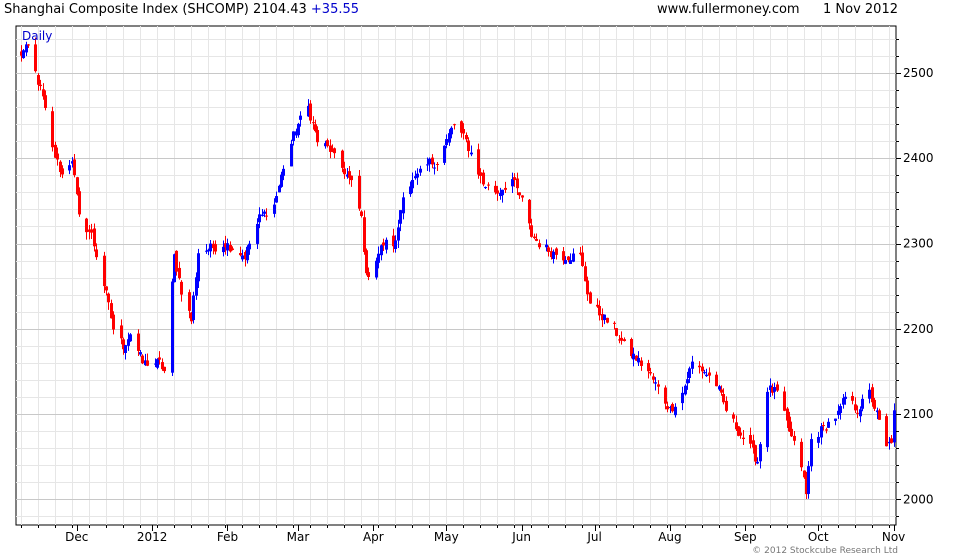 The width and height of the screenshot is (980, 560). I want to click on x-tick-label: Oct, so click(818, 537).